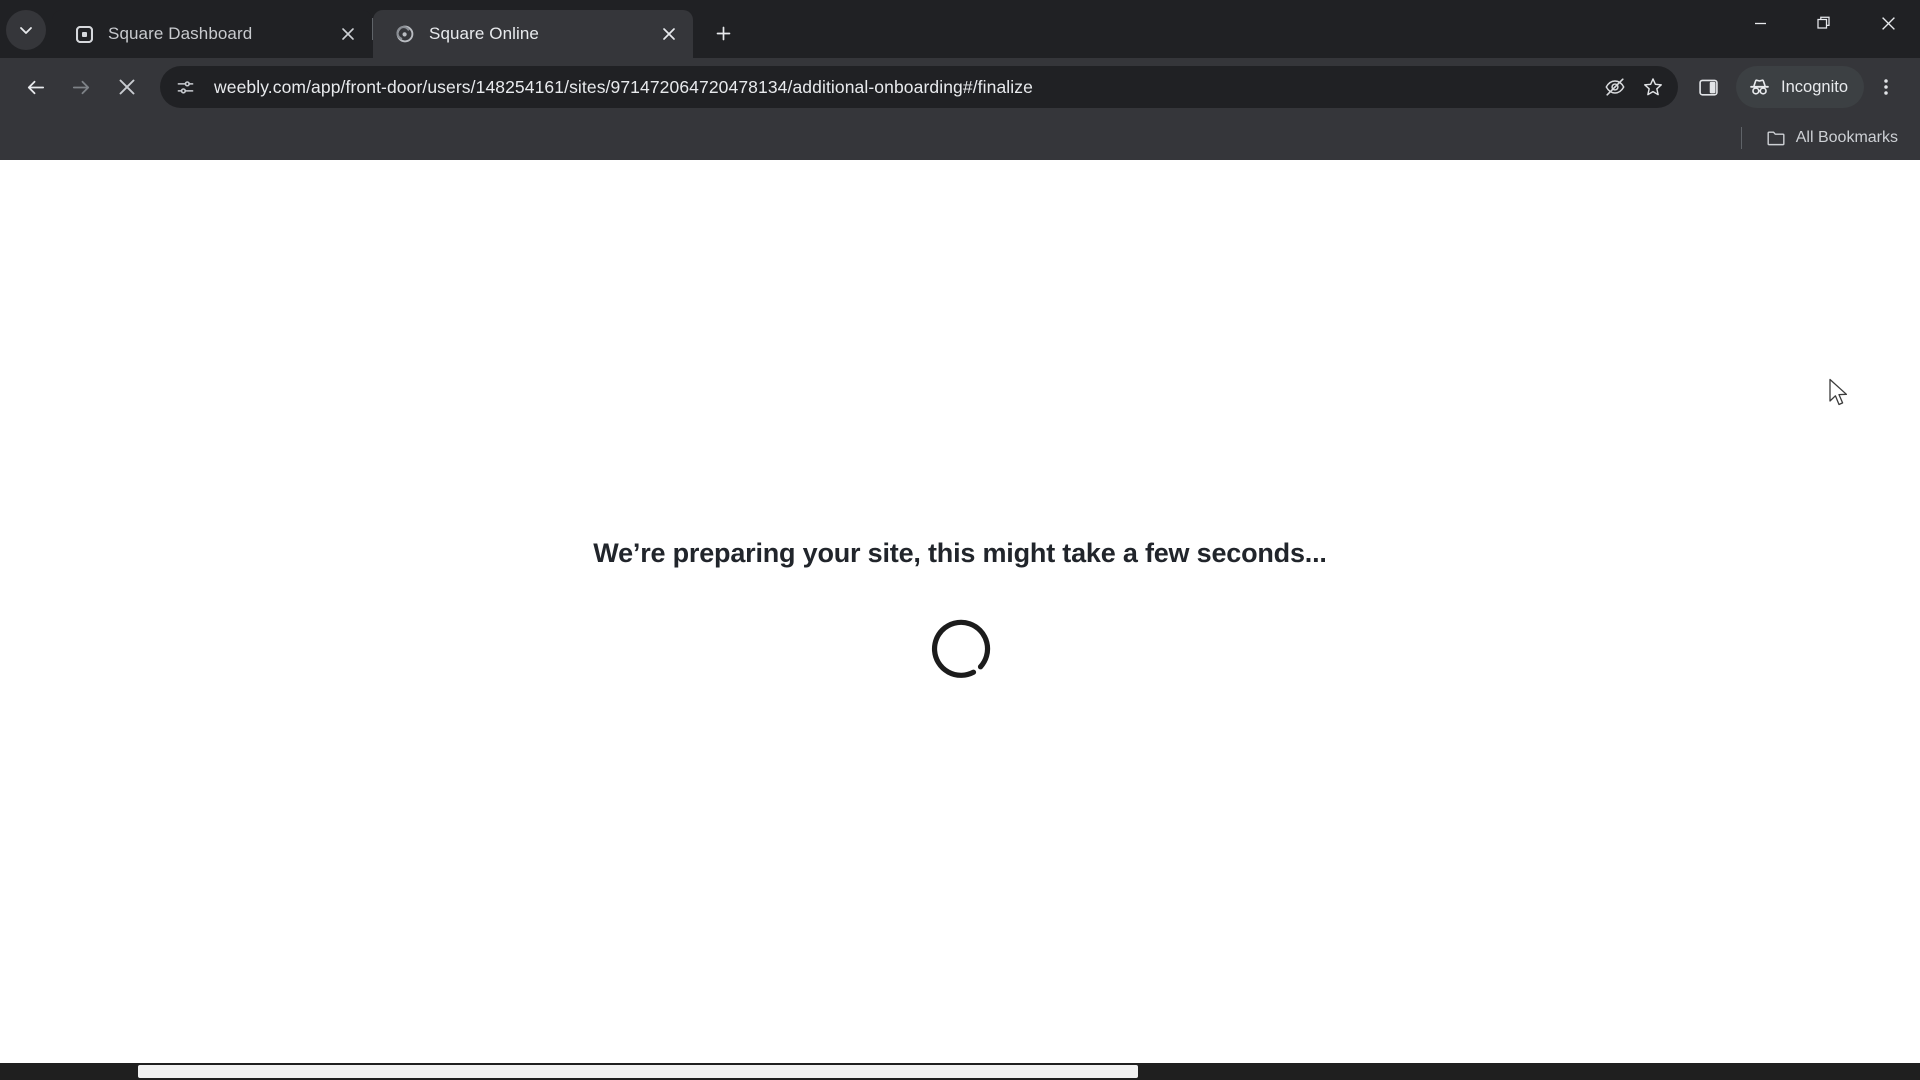 This screenshot has width=1920, height=1080. I want to click on three-dot-menu-icon, so click(1886, 87).